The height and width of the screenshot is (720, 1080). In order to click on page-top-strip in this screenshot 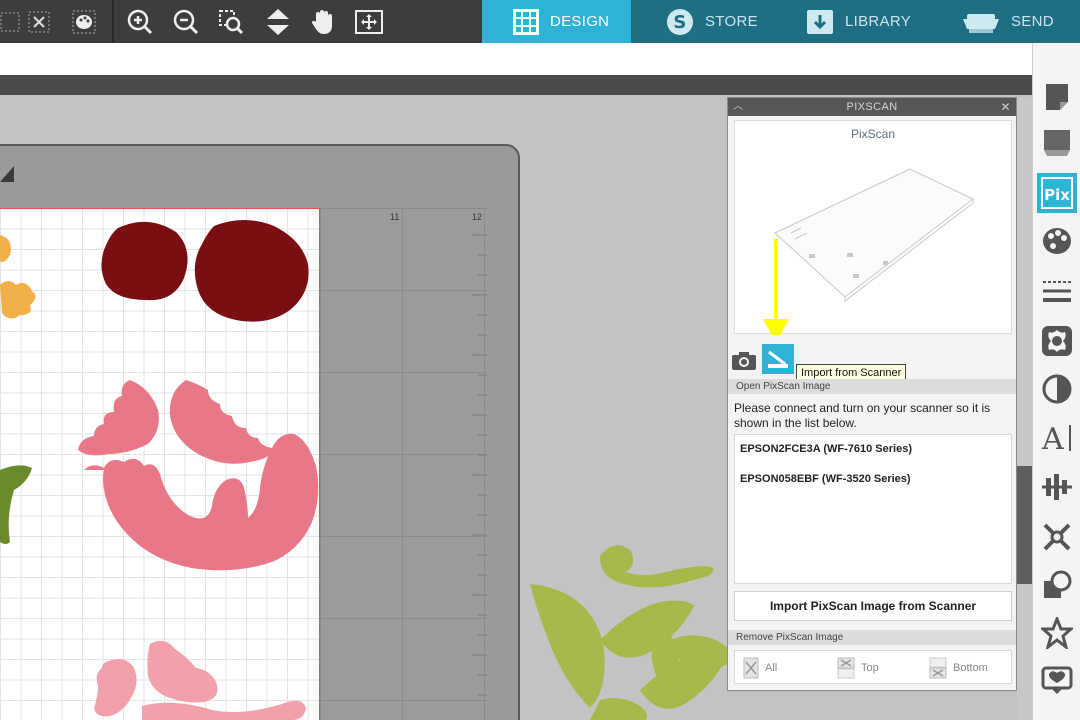, I will do `click(516, 59)`.